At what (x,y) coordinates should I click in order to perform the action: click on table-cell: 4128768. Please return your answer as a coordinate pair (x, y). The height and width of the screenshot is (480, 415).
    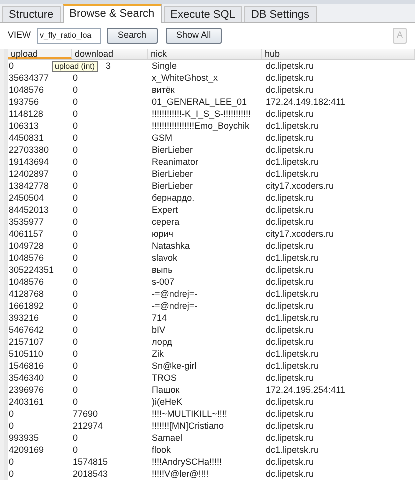
    Looking at the image, I should click on (26, 294).